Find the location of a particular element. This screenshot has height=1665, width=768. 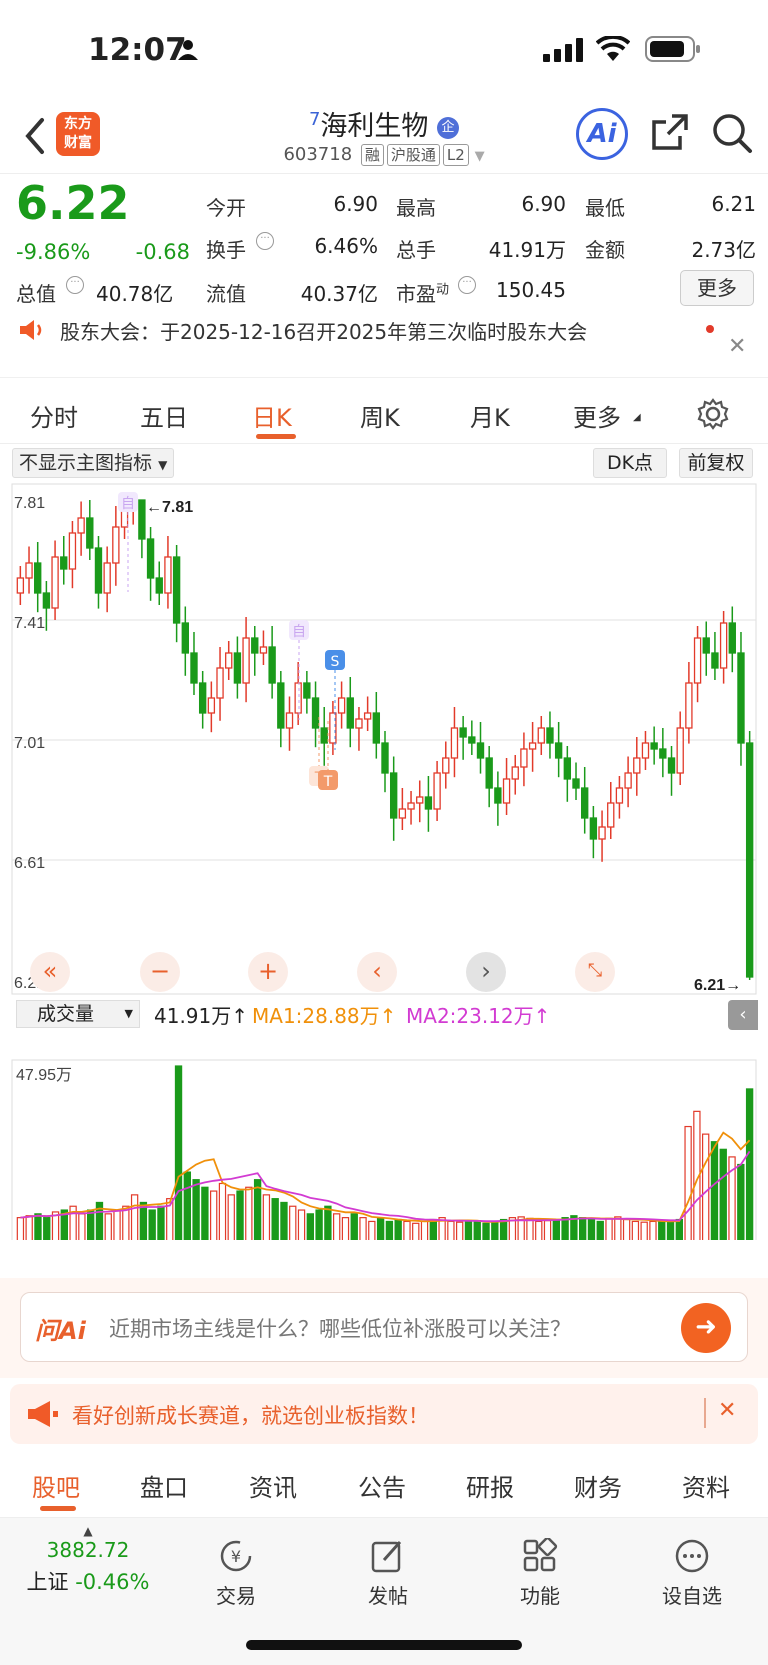

notice-text: 股东大会：于2025-12-16召开2025年第三次临时股东大会 is located at coordinates (324, 332).